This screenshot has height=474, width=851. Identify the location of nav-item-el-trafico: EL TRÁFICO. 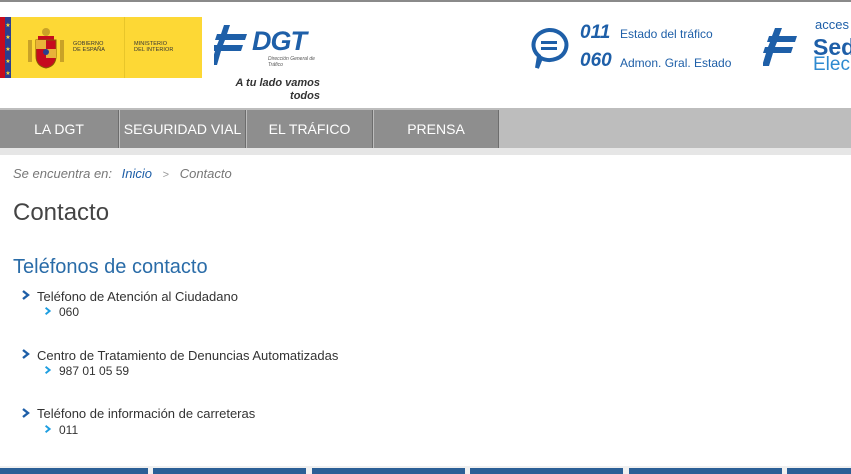
(310, 129).